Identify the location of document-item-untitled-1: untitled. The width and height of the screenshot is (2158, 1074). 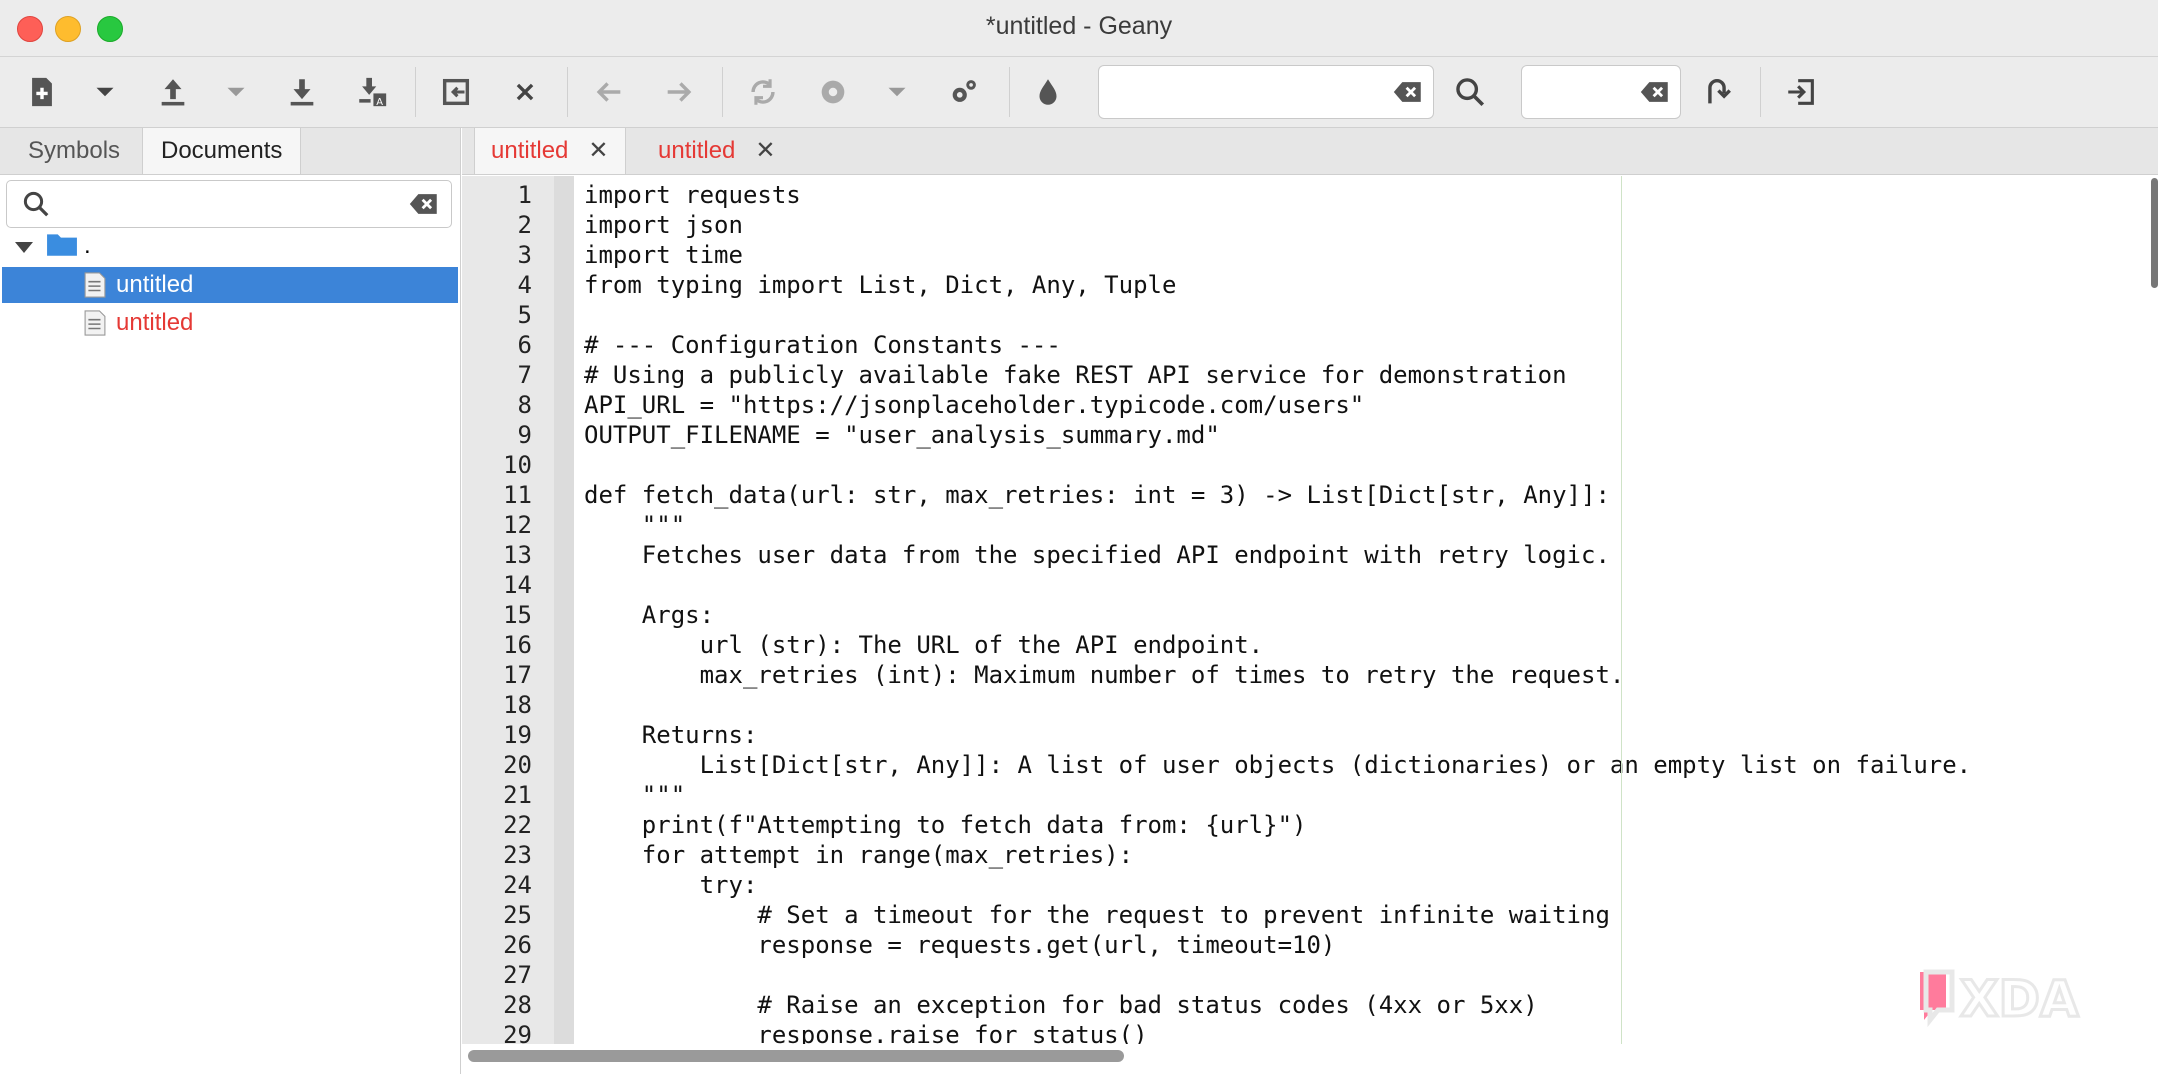
(230, 285).